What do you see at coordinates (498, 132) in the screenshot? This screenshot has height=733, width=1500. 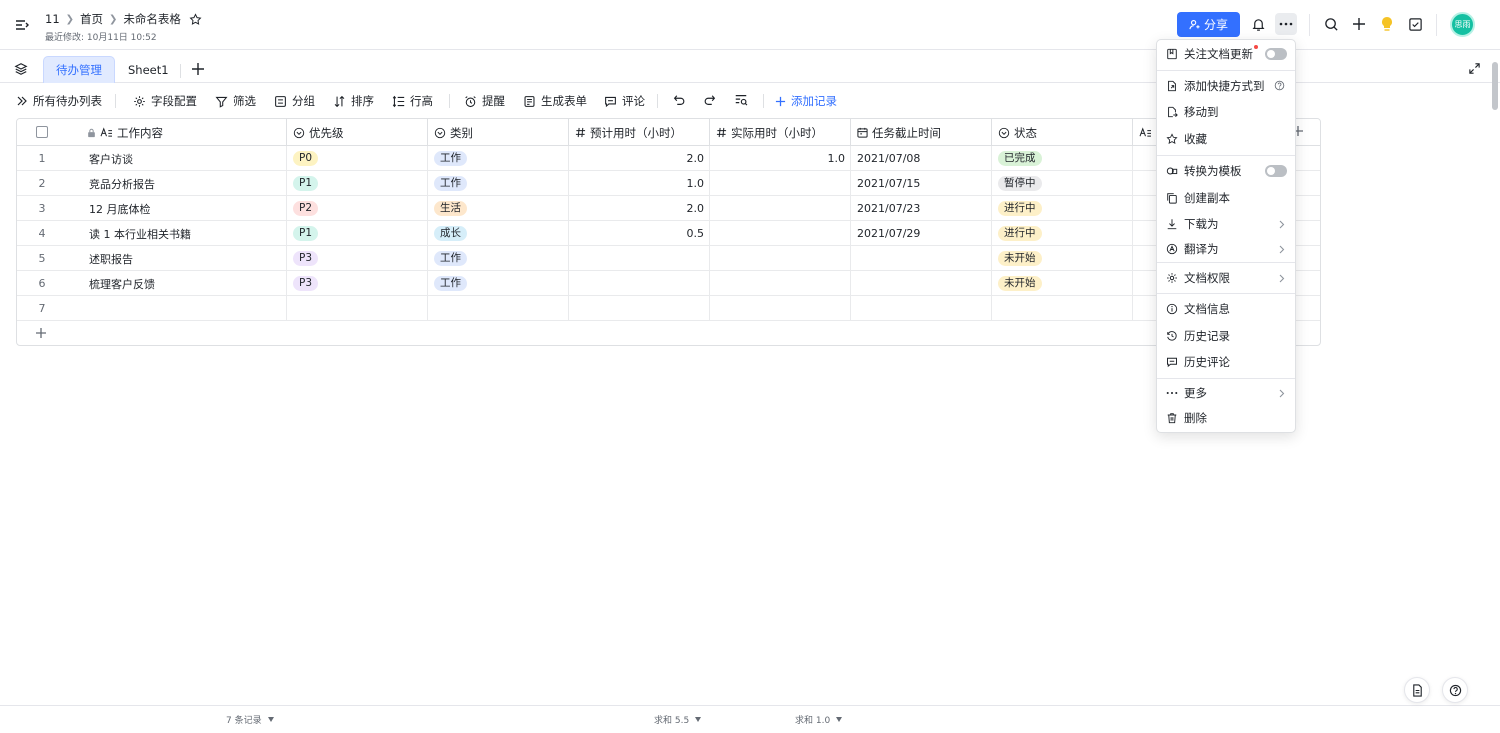 I see `column-header-category: 类别` at bounding box center [498, 132].